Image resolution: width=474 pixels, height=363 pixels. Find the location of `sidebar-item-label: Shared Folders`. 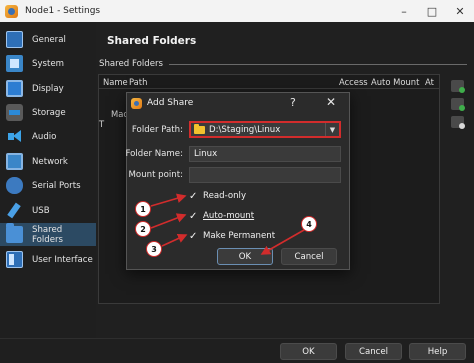

sidebar-item-label: Shared Folders is located at coordinates (48, 234).